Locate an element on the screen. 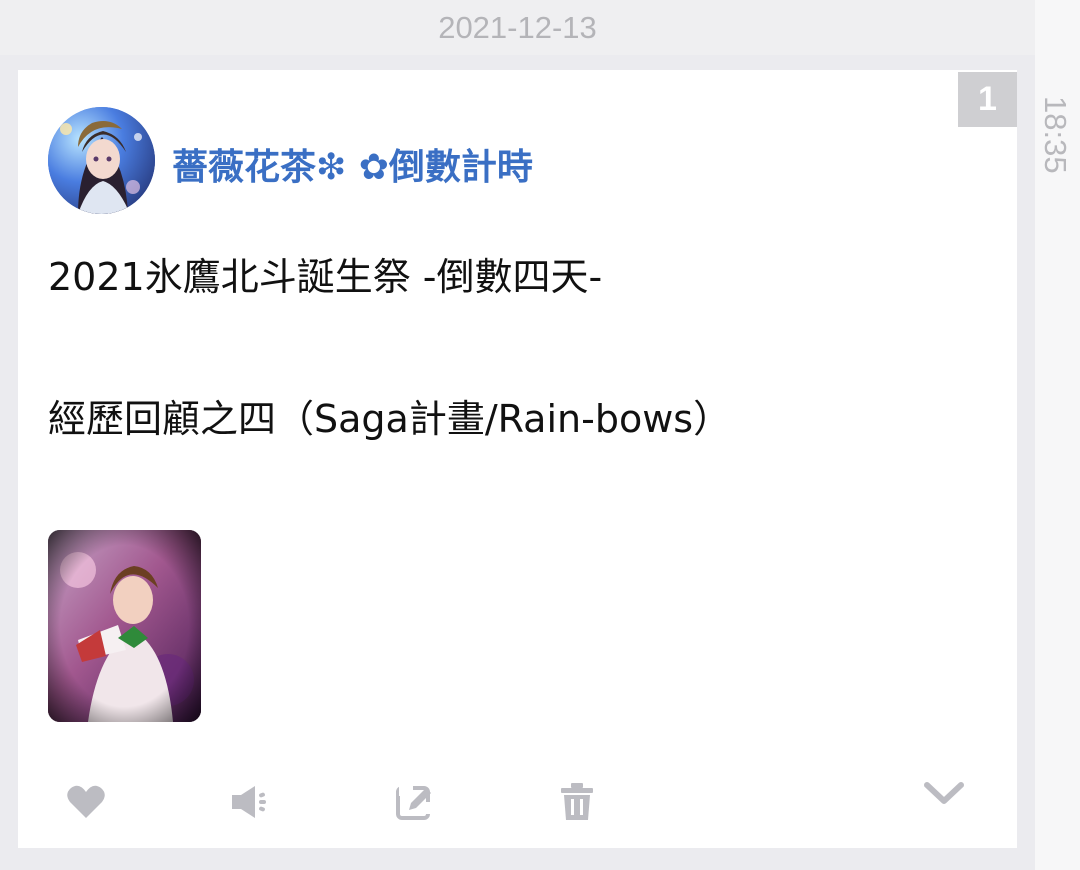  author-name: 薔薇花茶❇ ✿倒數計時 is located at coordinates (352, 164).